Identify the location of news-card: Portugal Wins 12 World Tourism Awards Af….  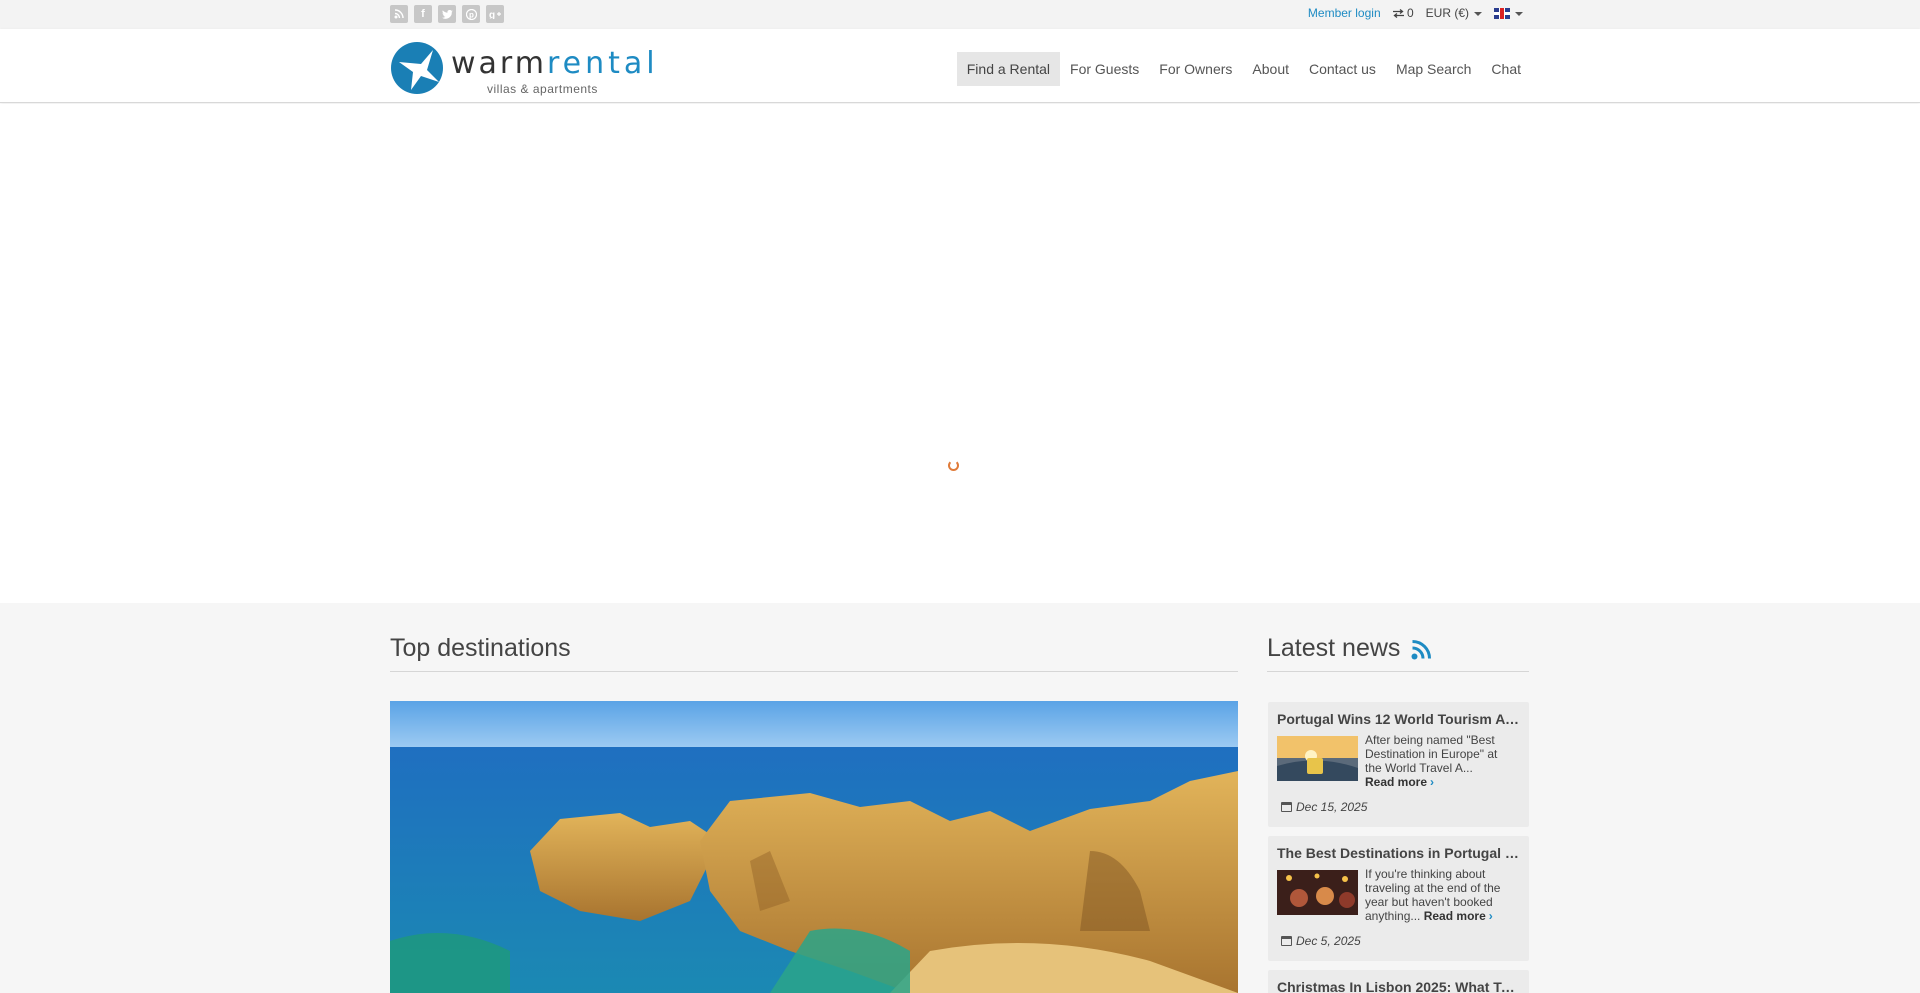
(1398, 764).